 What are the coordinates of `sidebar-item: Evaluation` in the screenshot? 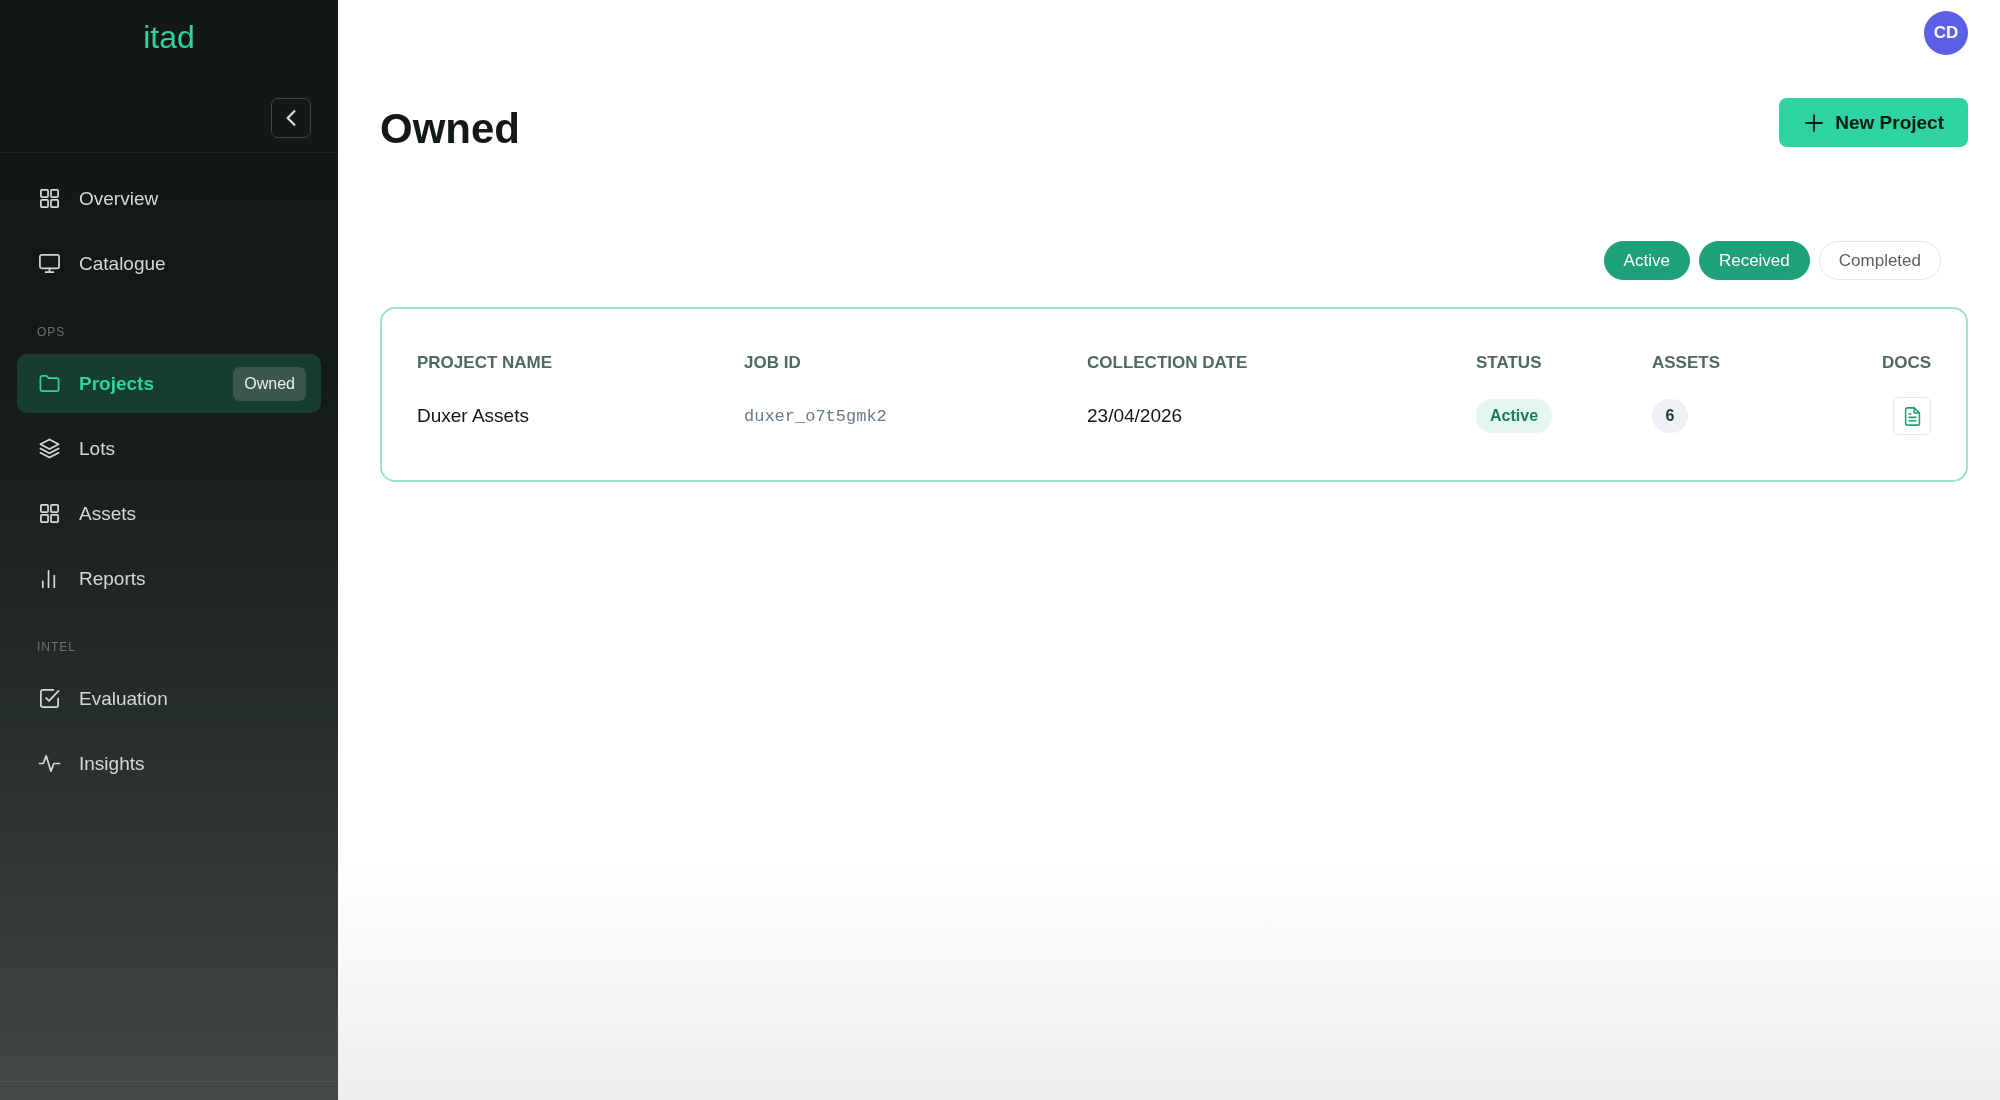 It's located at (169, 698).